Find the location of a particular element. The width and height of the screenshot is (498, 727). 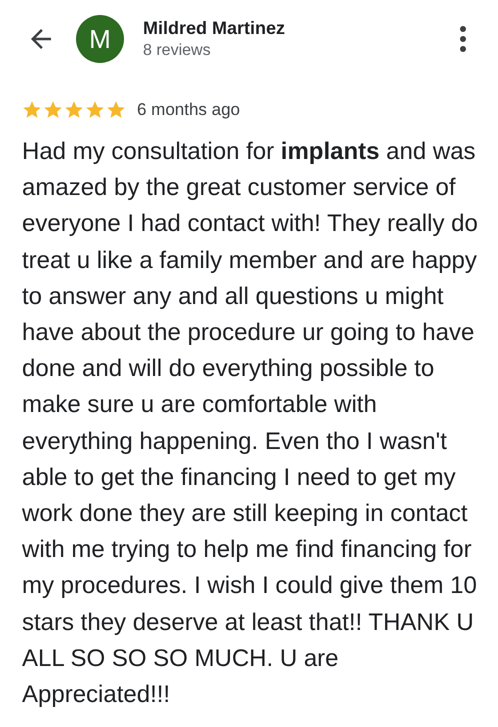

reviewer-name: Mildred Martinez is located at coordinates (214, 28).